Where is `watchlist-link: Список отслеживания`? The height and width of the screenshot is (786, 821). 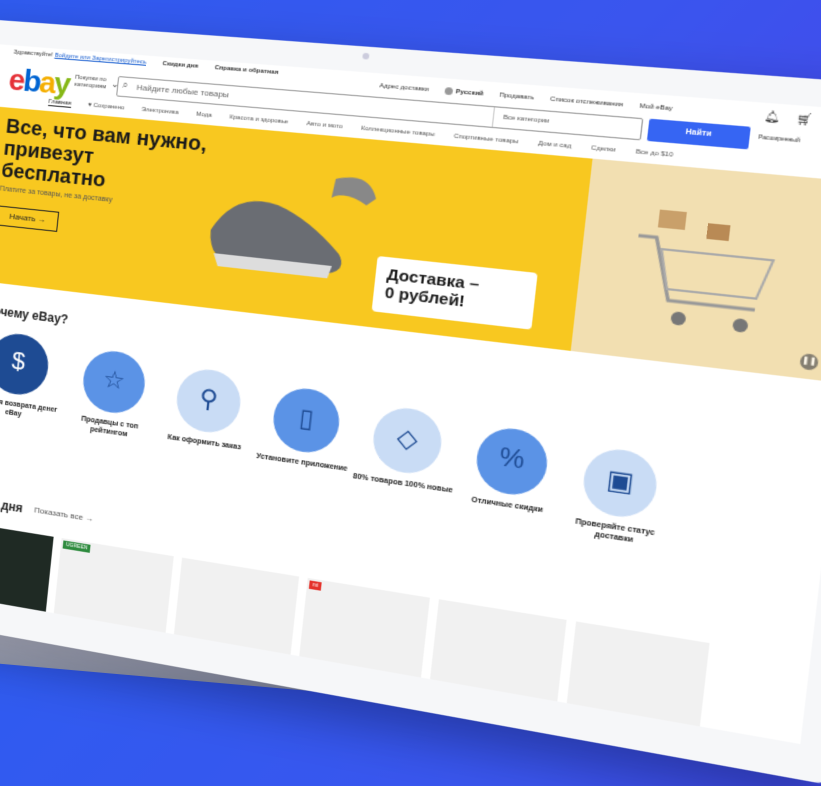
watchlist-link: Список отслеживания is located at coordinates (587, 102).